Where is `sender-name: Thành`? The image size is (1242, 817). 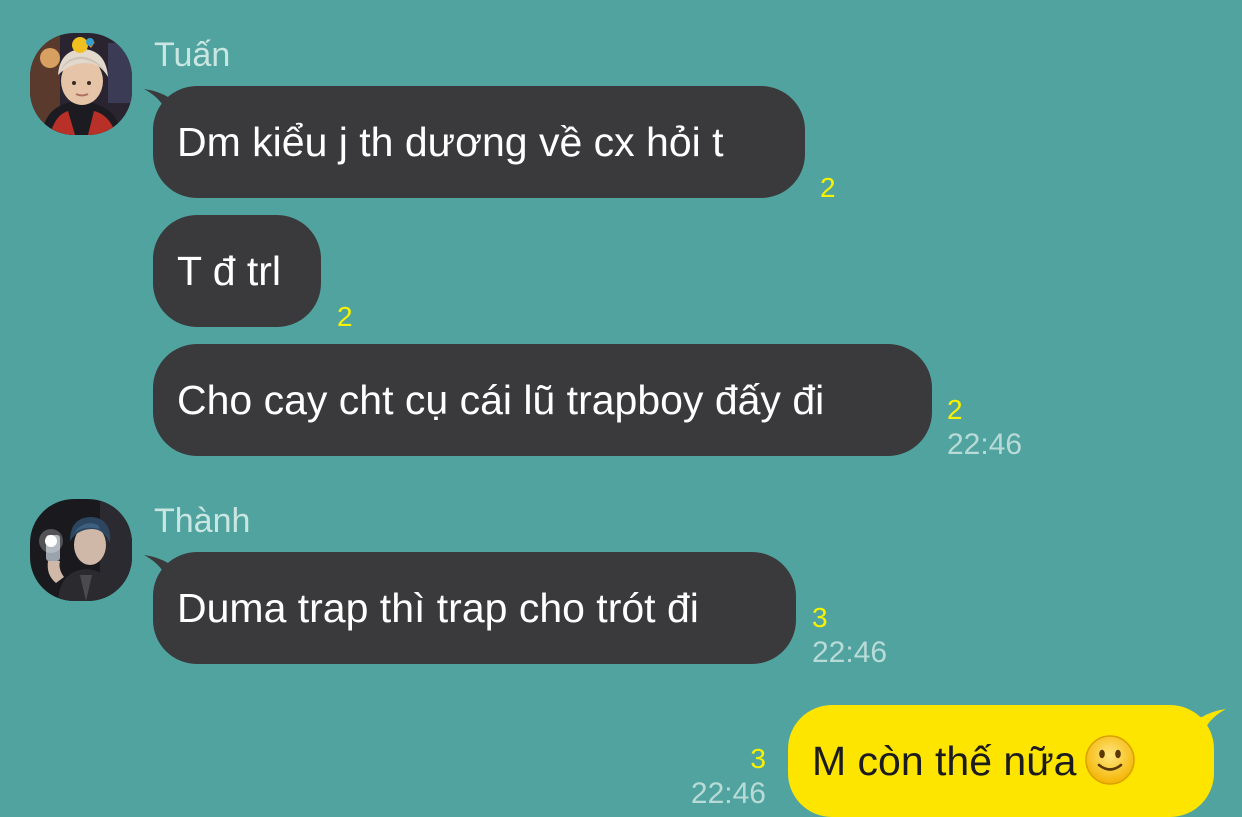
sender-name: Thành is located at coordinates (202, 521).